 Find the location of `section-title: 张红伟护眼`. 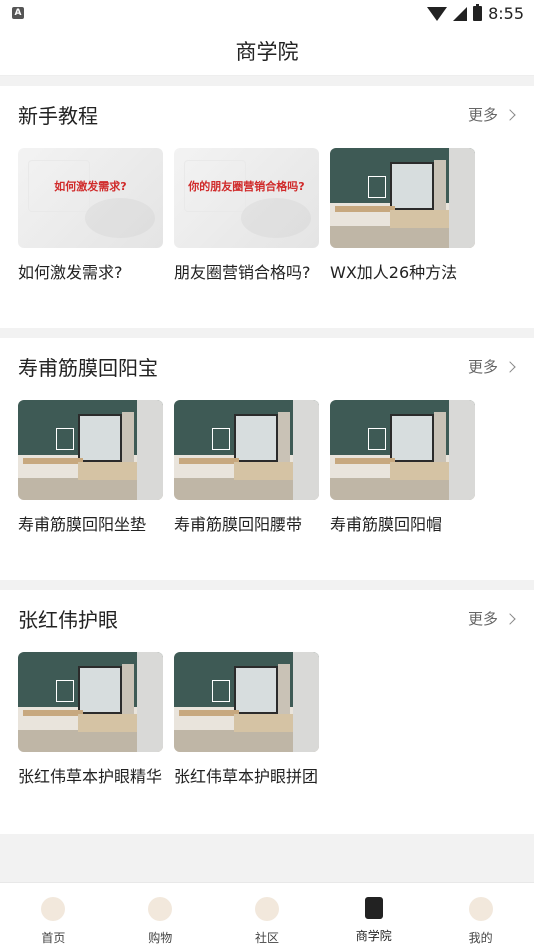

section-title: 张红伟护眼 is located at coordinates (68, 620).